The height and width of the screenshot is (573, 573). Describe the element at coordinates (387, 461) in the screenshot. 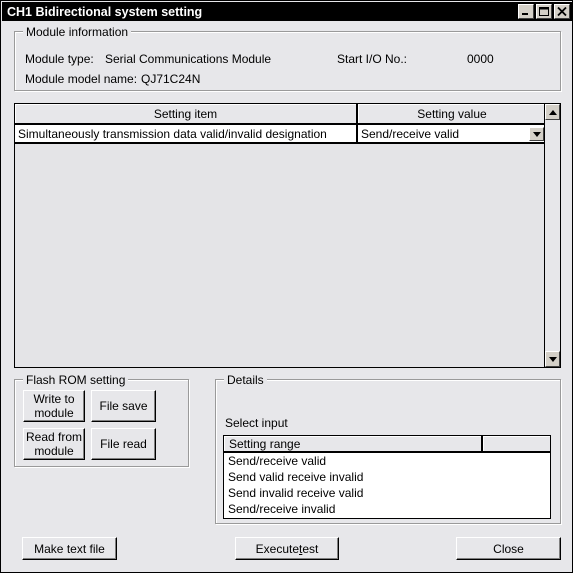

I see `list-item: Send/receive valid` at that location.